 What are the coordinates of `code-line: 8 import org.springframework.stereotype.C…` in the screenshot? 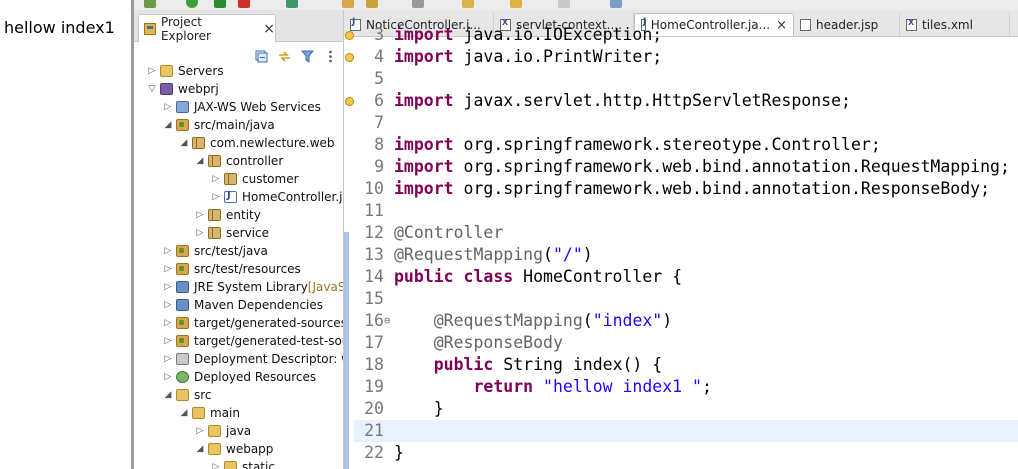 It's located at (686, 145).